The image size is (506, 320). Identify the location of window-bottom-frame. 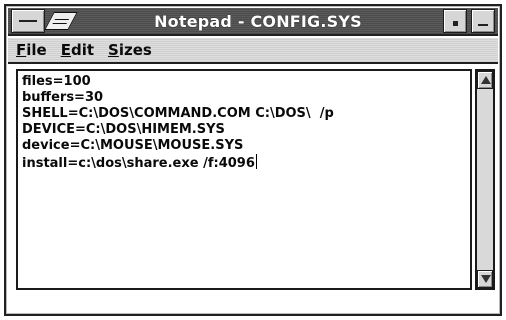
(253, 303).